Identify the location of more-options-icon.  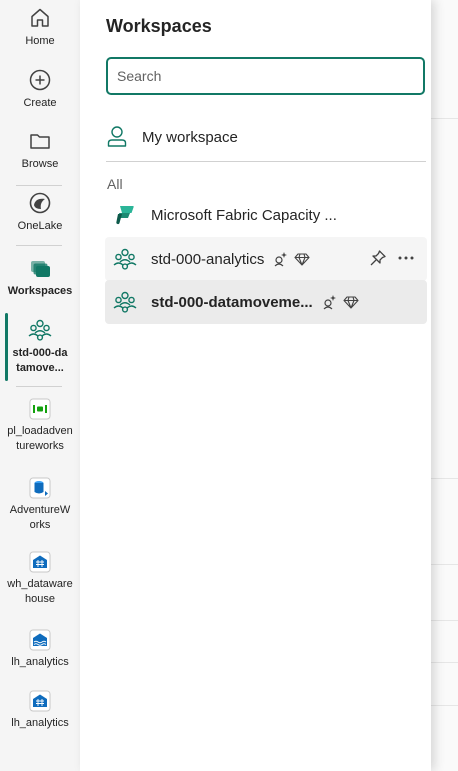
(406, 258).